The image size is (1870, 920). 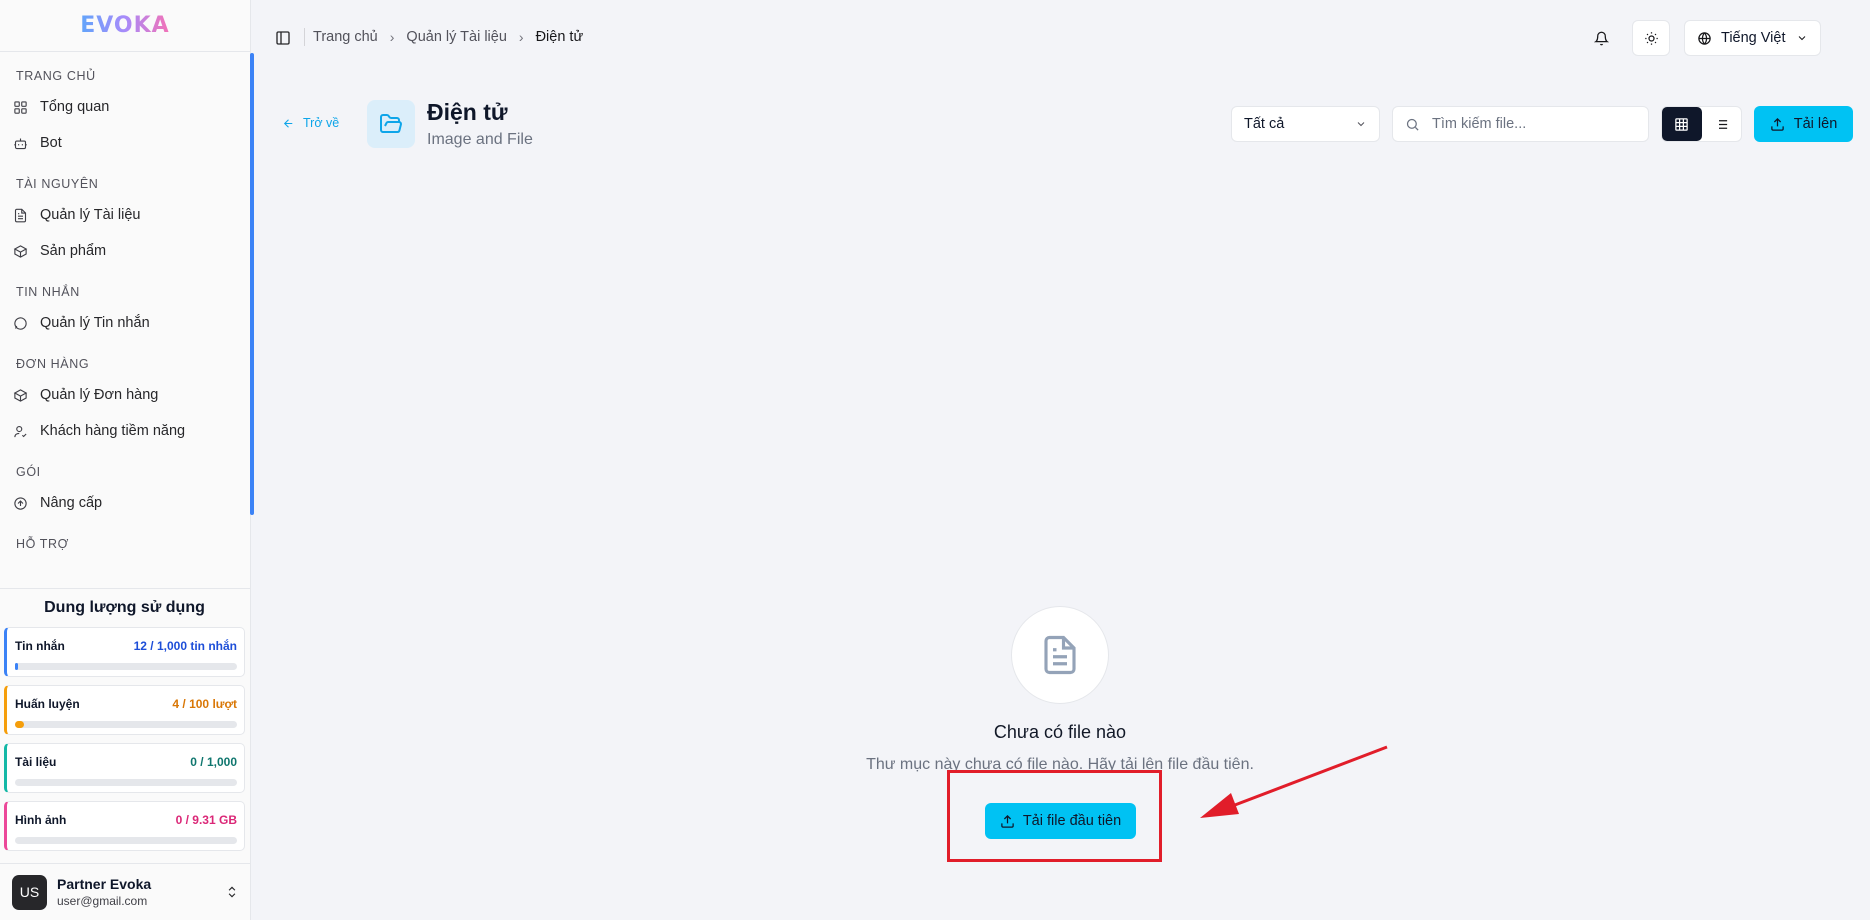 I want to click on user-menu: US Partner Evoka user@gmail.com, so click(x=125, y=891).